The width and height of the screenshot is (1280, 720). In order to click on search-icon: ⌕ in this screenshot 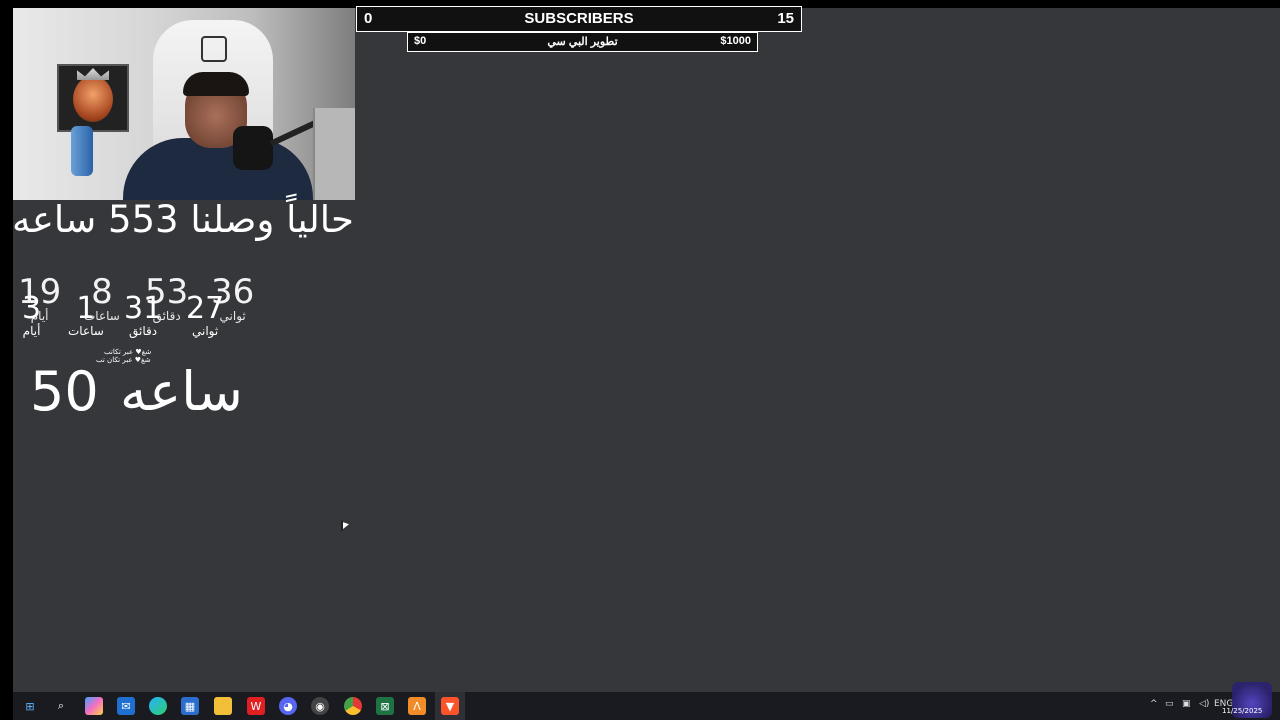, I will do `click(61, 706)`.